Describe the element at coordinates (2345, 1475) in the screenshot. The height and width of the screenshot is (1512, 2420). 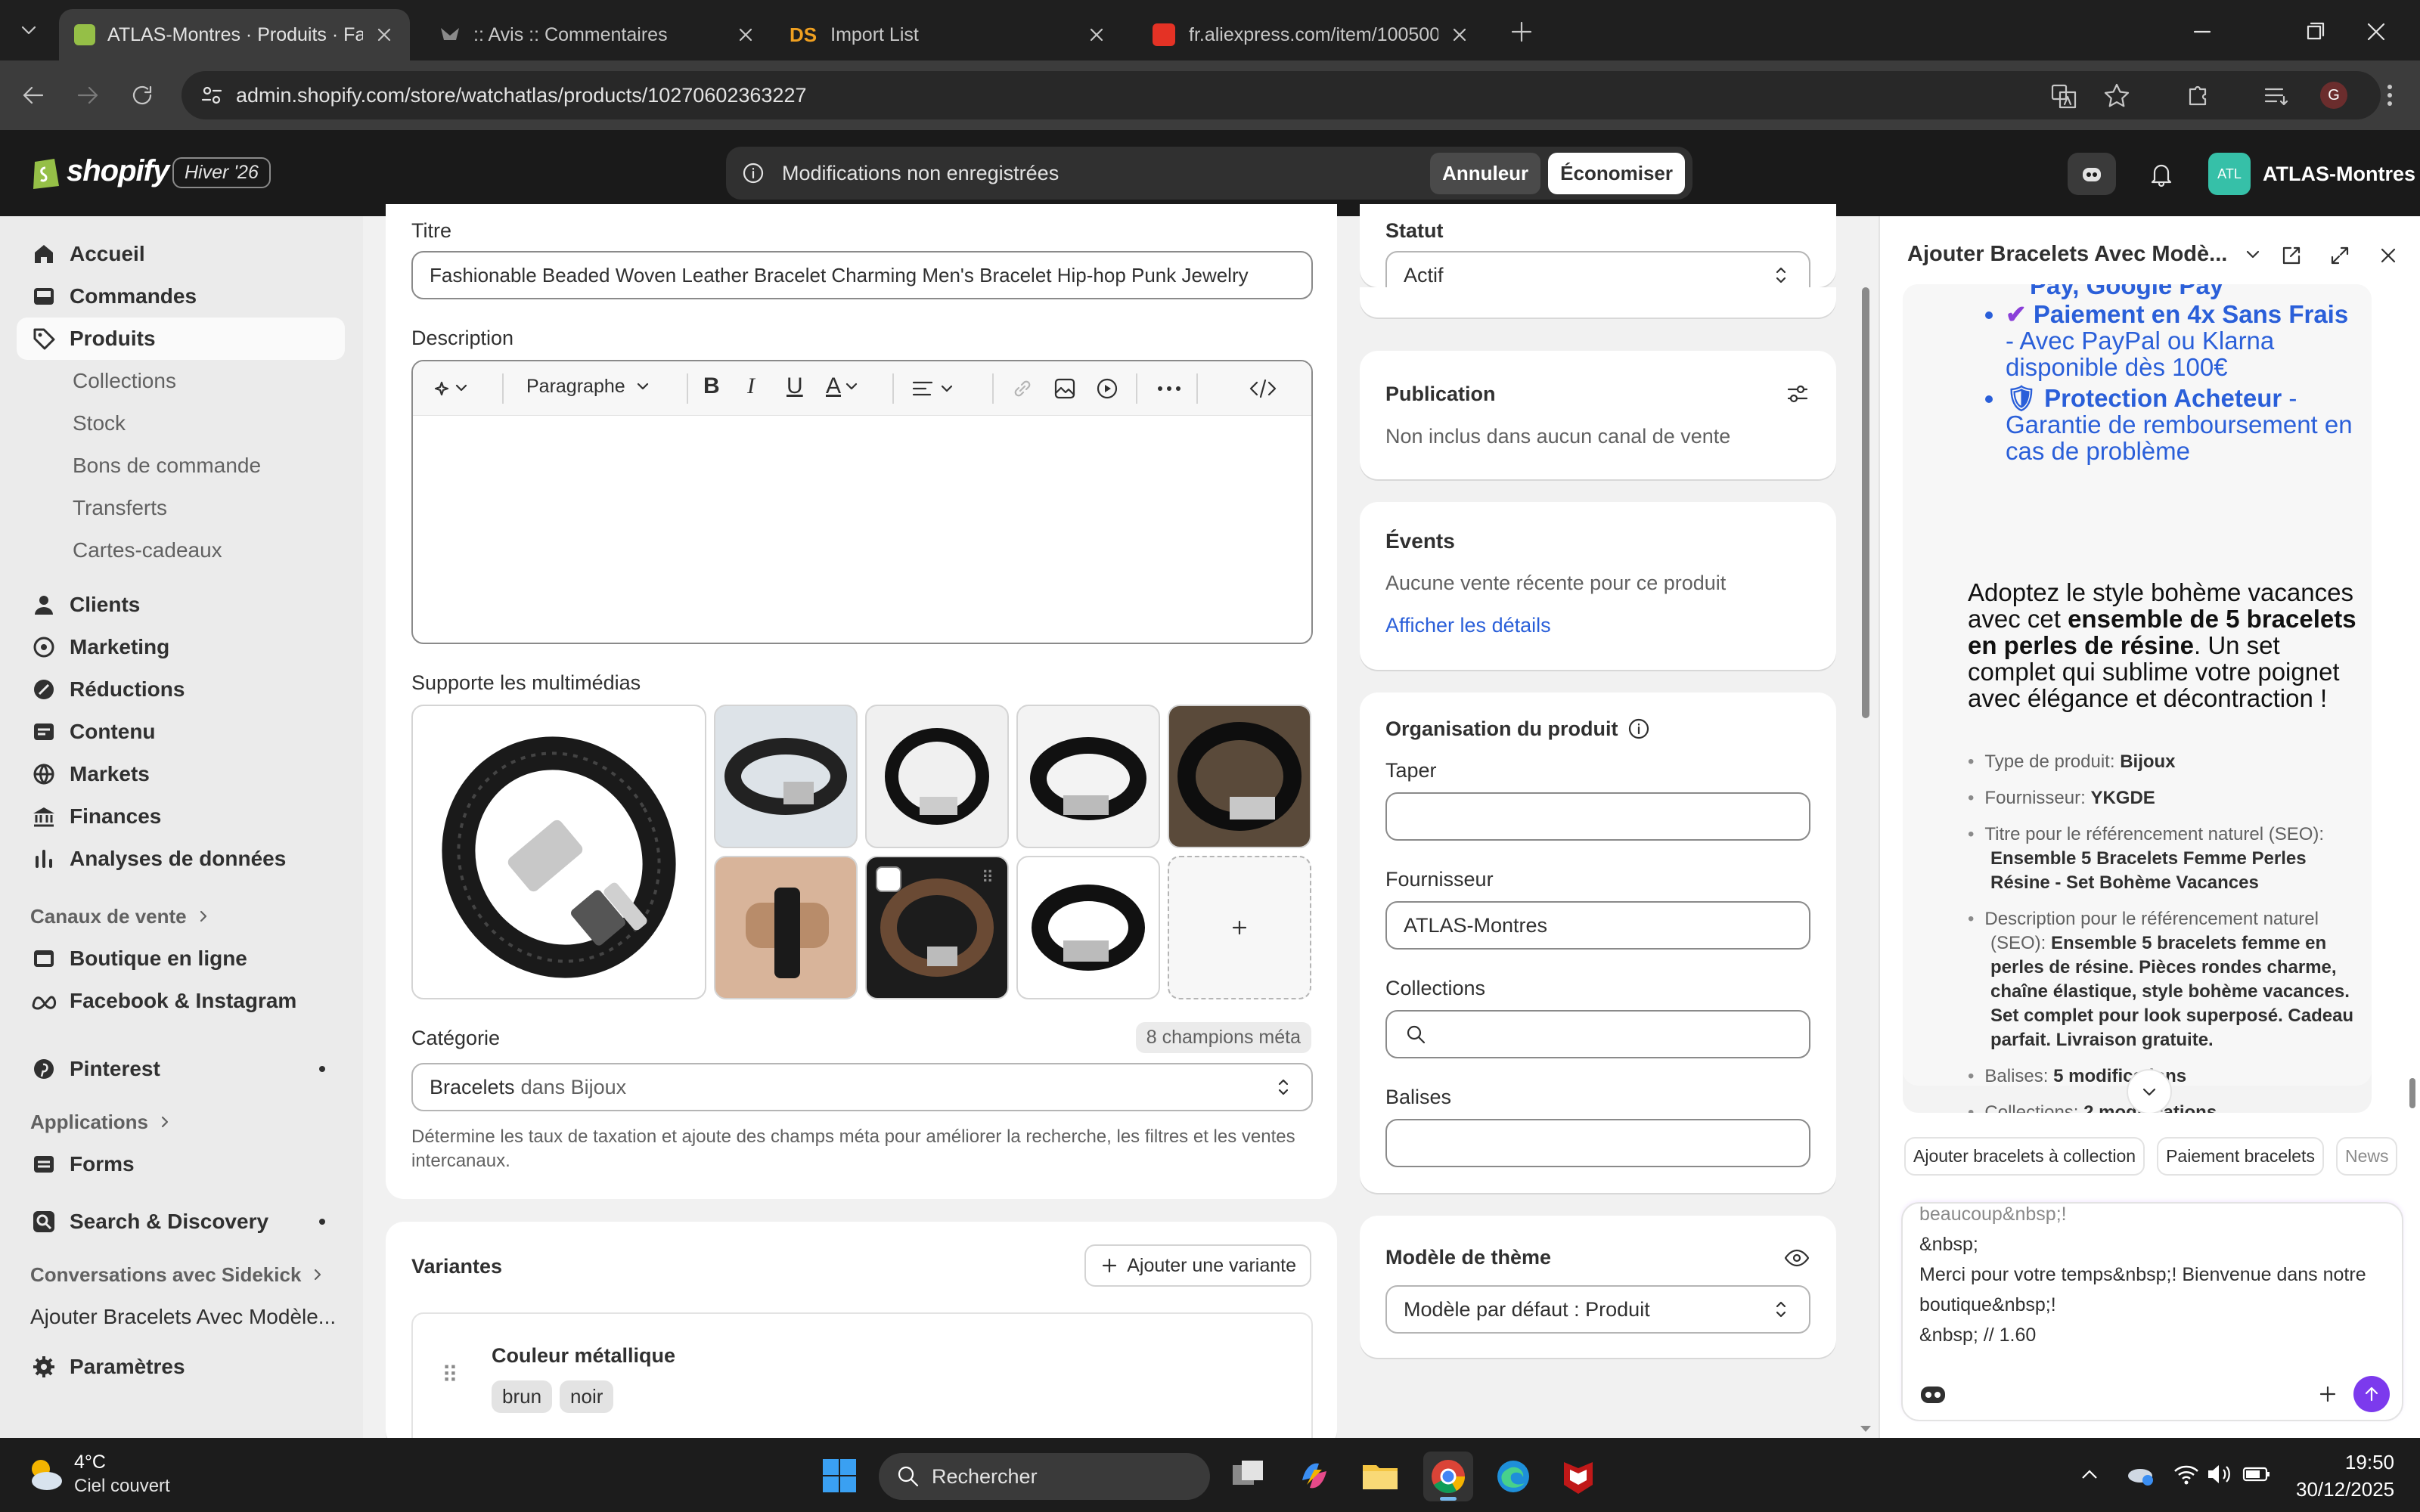
I see `clock: 19:50 30/12/2025` at that location.